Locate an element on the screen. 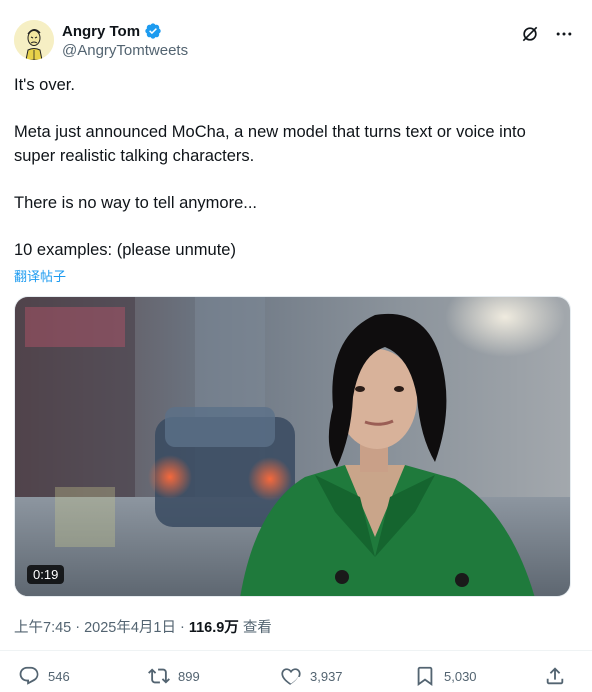  author-names: Angry Tom @AngryTomtweets is located at coordinates (125, 40).